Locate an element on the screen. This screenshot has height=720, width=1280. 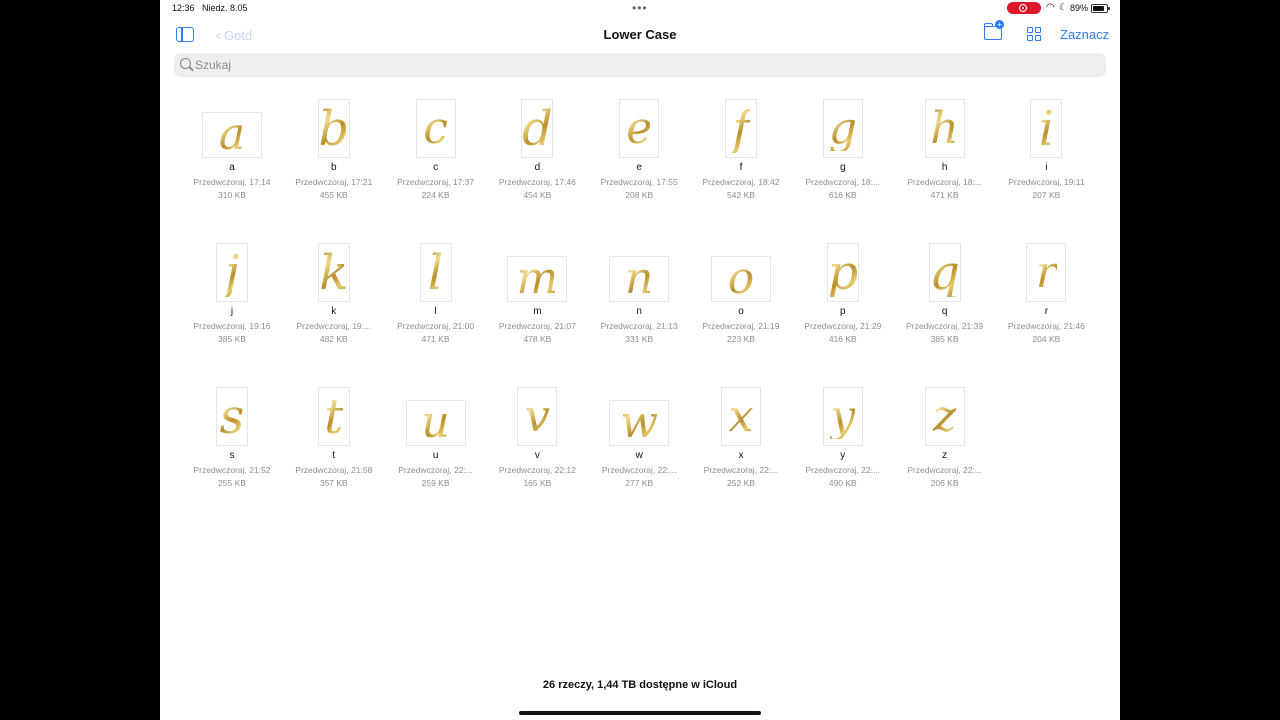
file-name: w is located at coordinates (639, 455).